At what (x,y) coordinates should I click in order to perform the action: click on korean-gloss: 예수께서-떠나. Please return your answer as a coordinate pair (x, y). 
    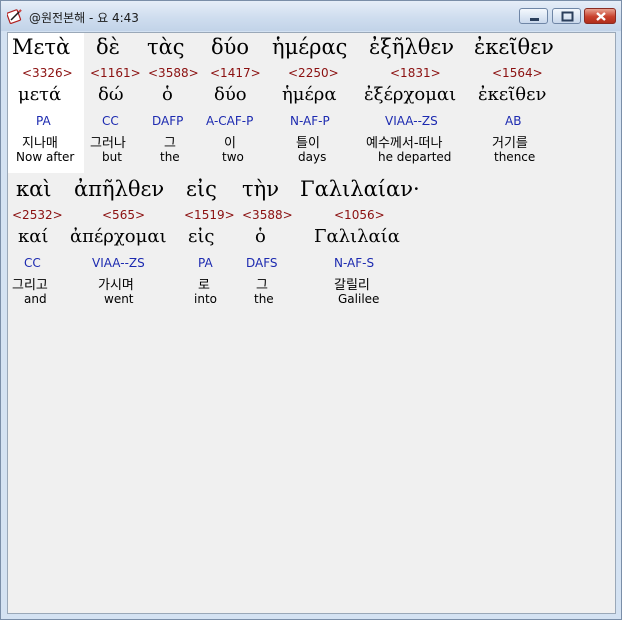
    Looking at the image, I should click on (404, 143).